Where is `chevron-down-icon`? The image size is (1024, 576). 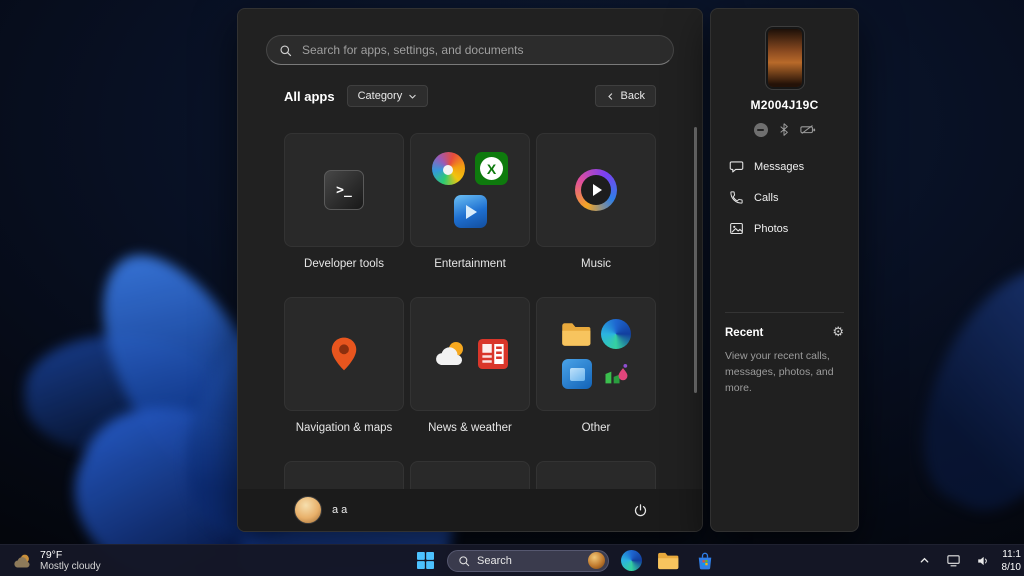 chevron-down-icon is located at coordinates (412, 96).